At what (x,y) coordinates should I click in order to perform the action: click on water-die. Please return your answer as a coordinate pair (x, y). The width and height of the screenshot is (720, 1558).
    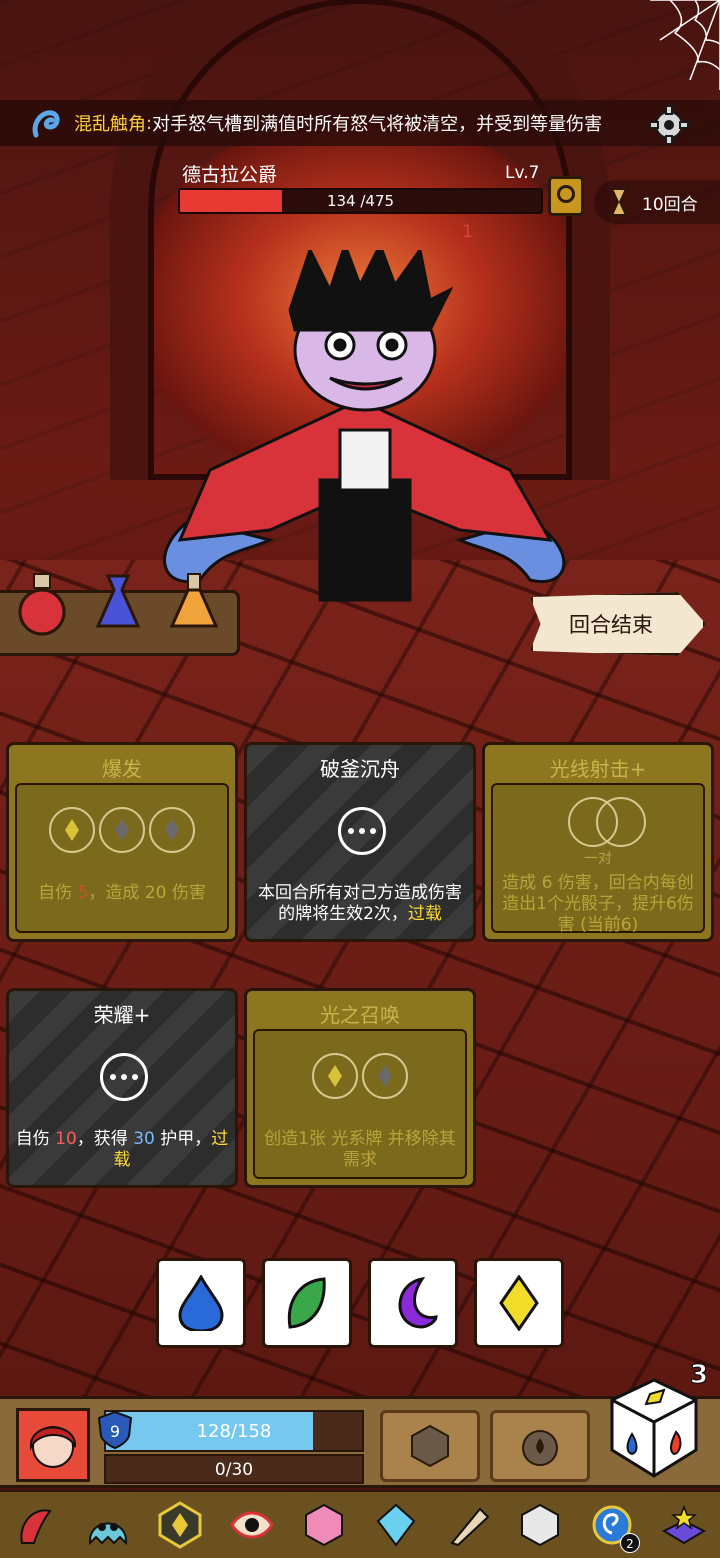
    Looking at the image, I should click on (201, 1303).